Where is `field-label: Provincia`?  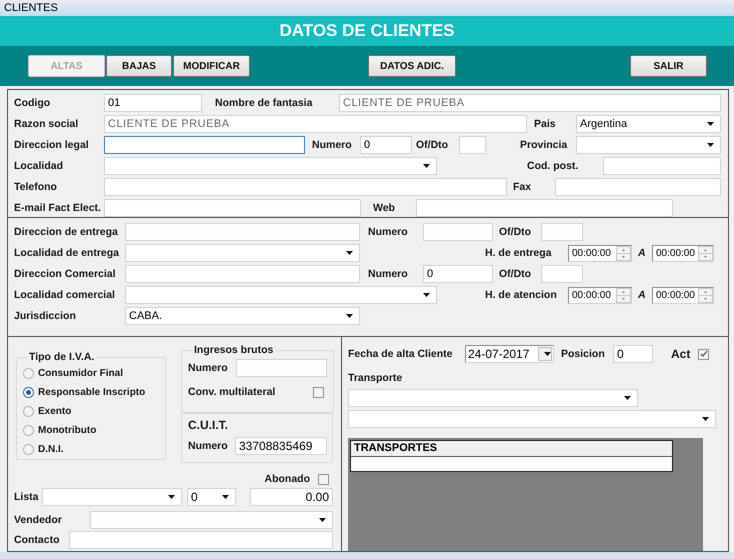 field-label: Provincia is located at coordinates (544, 145).